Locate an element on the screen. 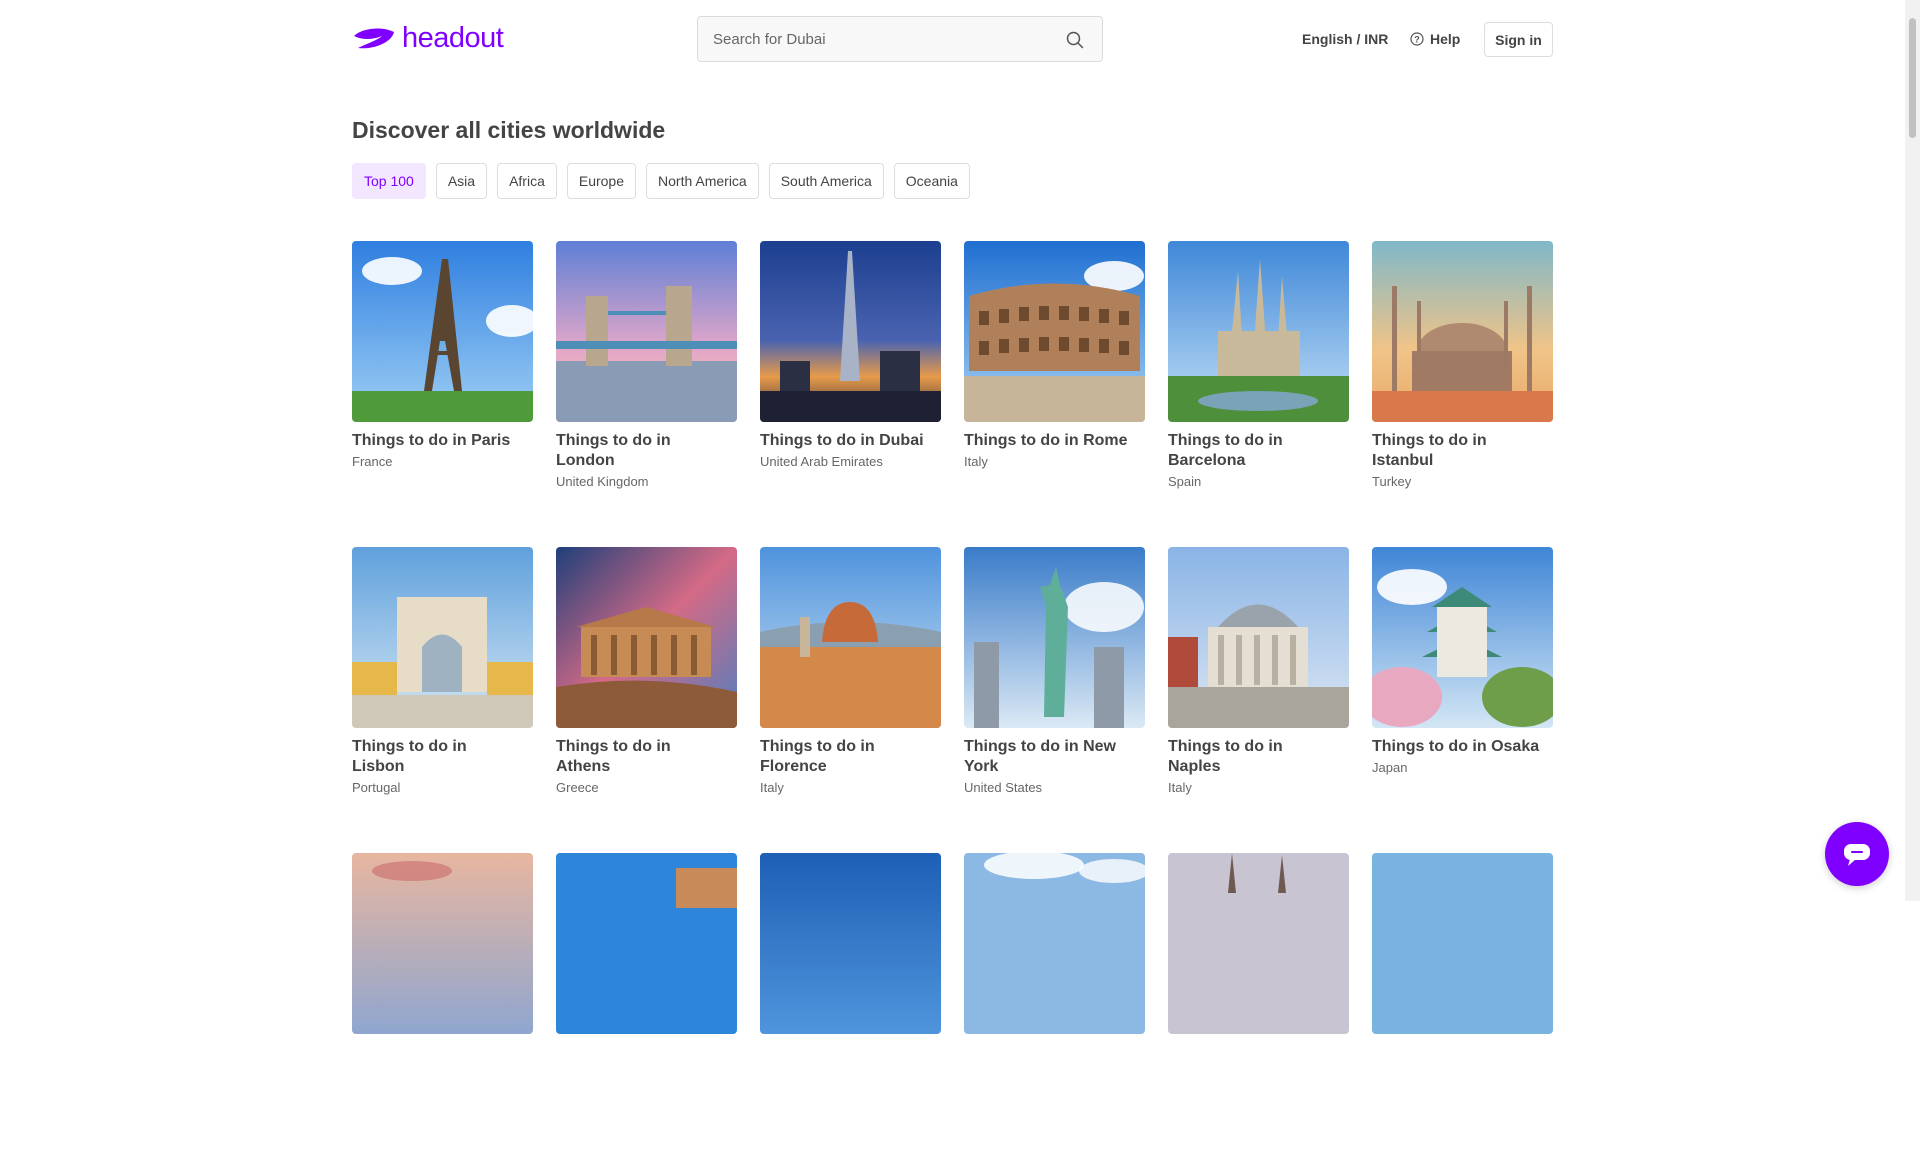 This screenshot has height=1159, width=1920. city-title: Things to do in New York is located at coordinates (1040, 756).